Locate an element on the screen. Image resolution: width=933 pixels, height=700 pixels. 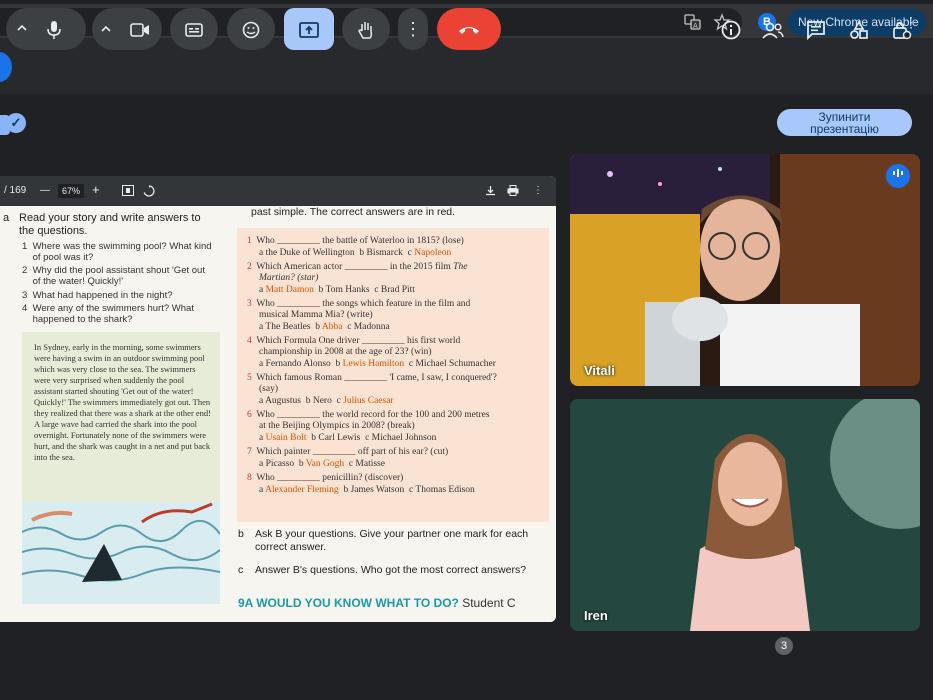
lesson-footer: 9A WOULD YOU KNOW WHAT TO DO? Student C is located at coordinates (377, 603).